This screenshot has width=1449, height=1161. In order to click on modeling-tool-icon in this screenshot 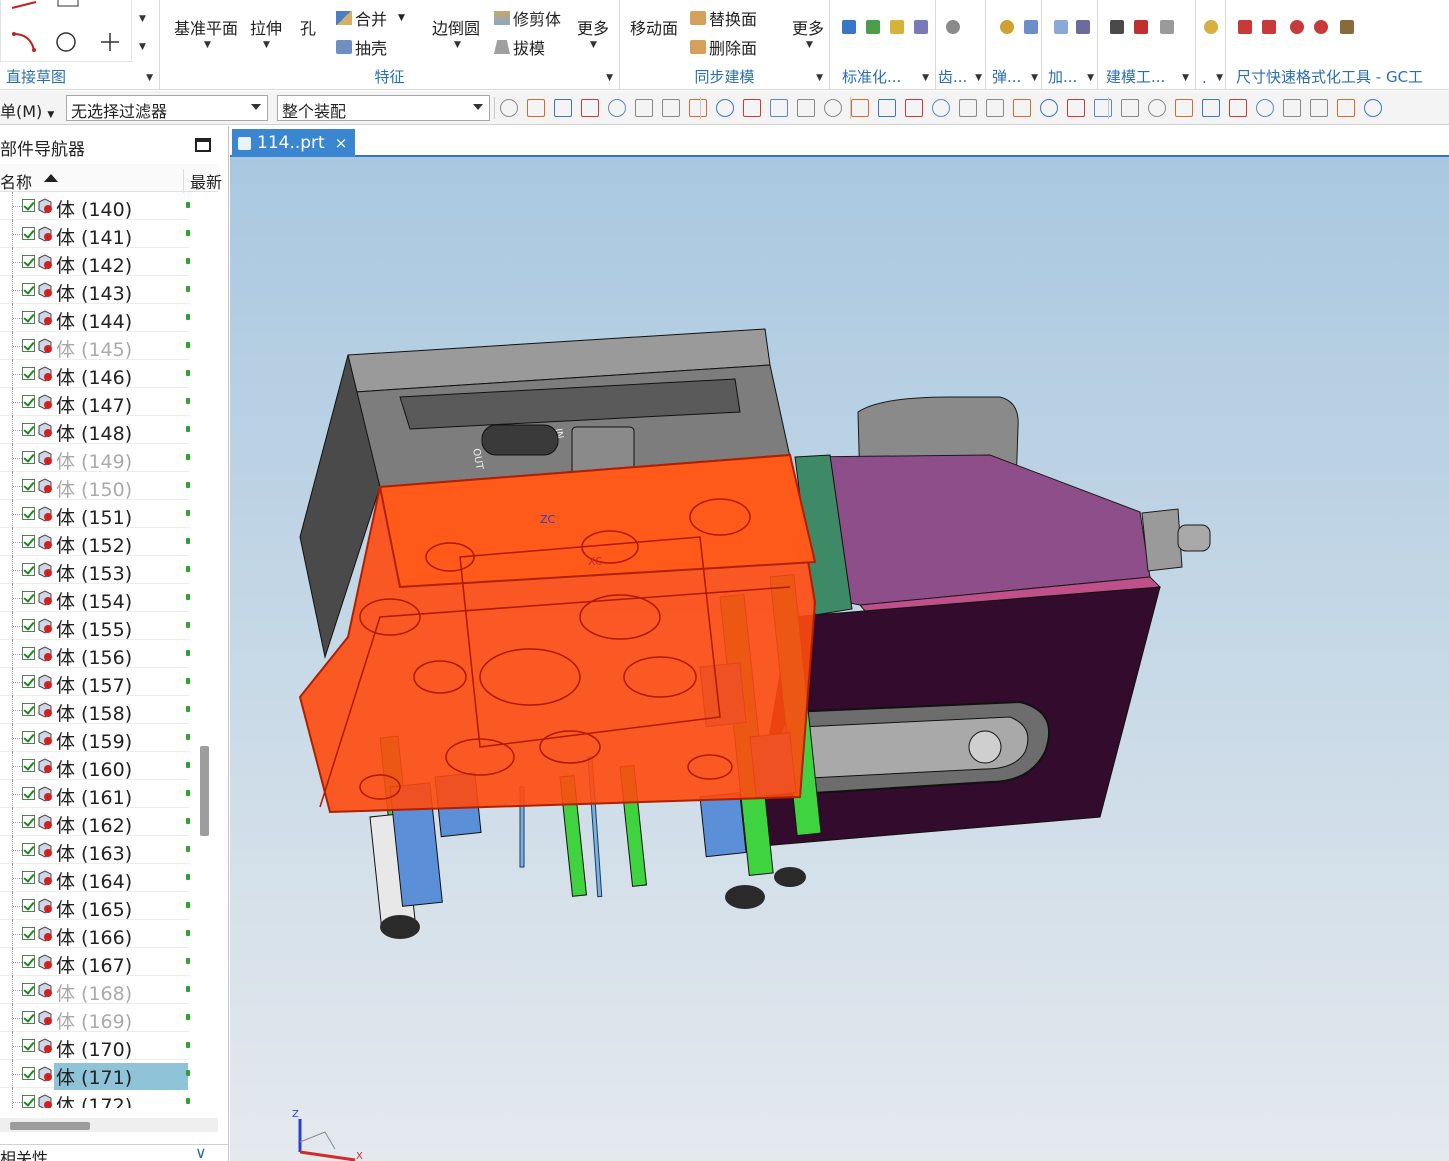, I will do `click(1117, 27)`.